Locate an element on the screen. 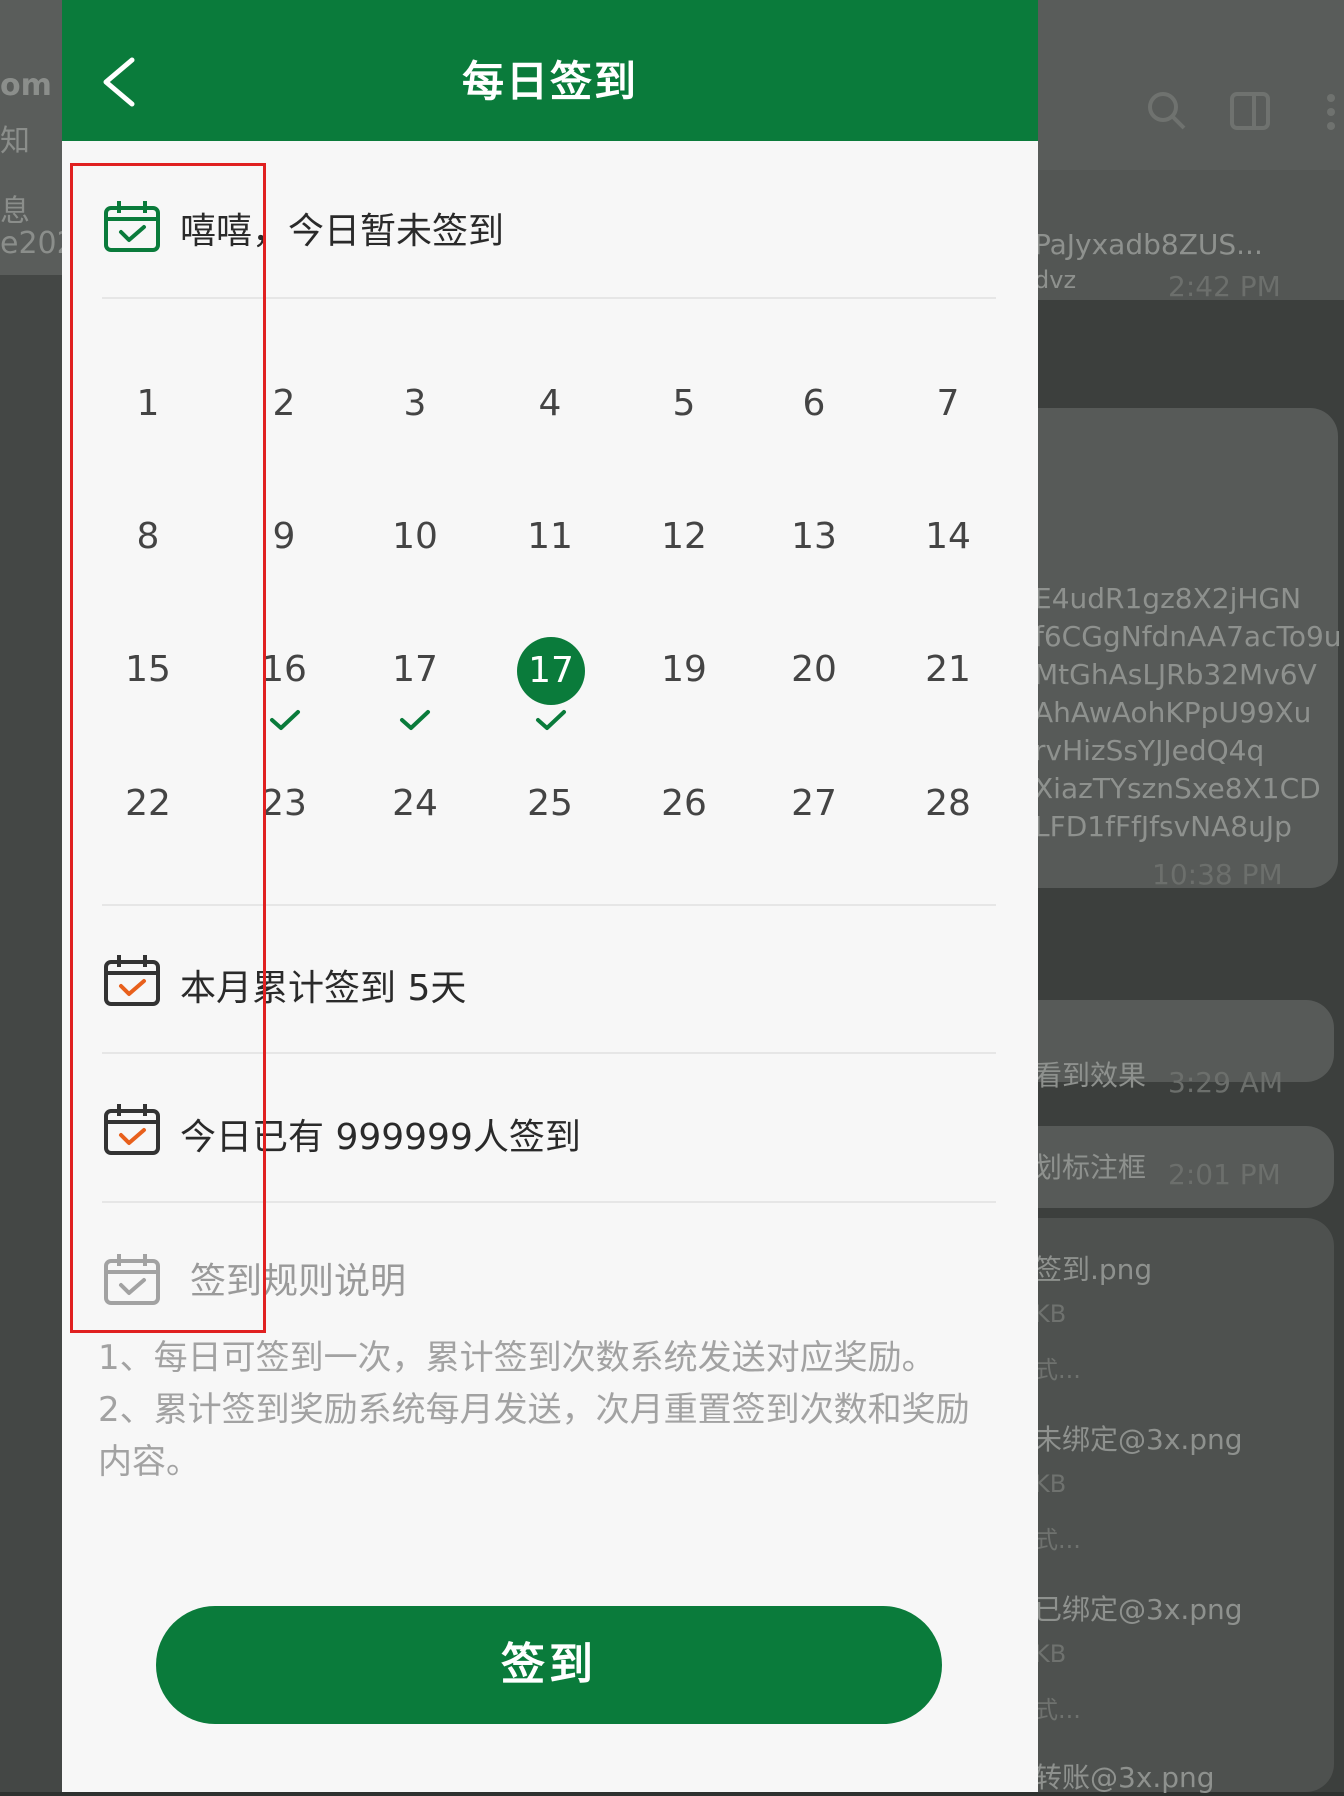 Image resolution: width=1344 pixels, height=1796 pixels. calendar-day: 13 is located at coordinates (814, 537).